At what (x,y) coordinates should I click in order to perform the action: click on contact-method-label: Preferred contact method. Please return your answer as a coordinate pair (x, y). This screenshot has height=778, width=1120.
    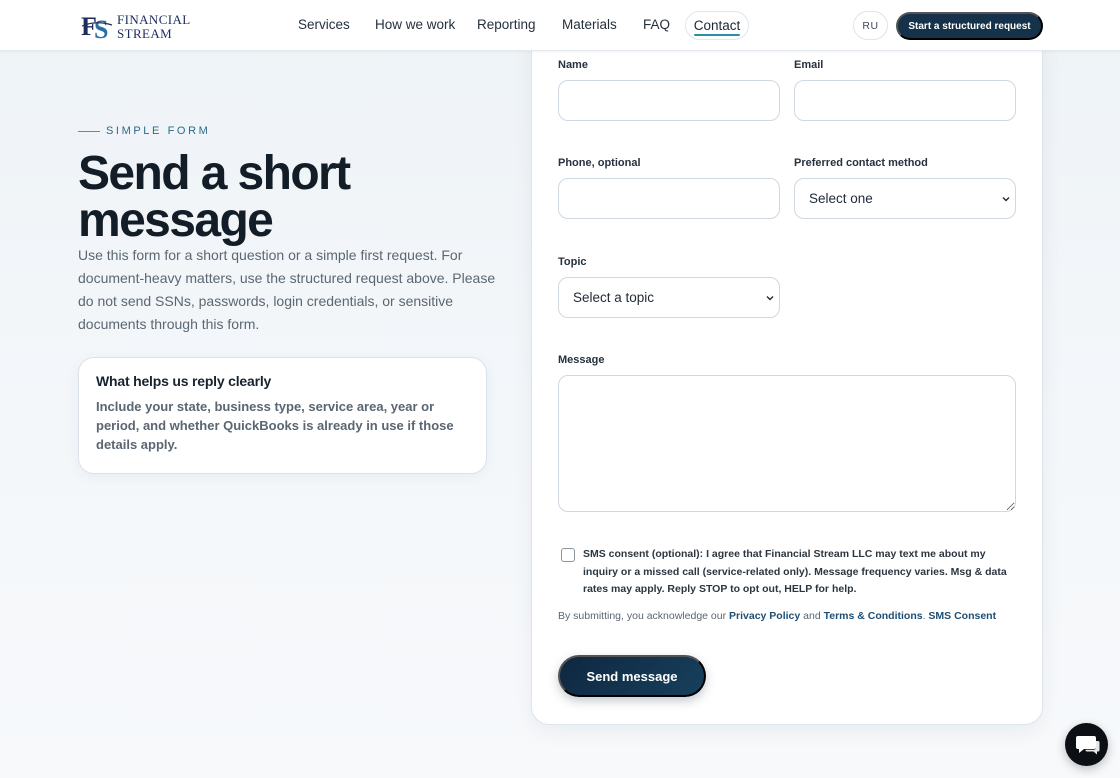
    Looking at the image, I should click on (861, 163).